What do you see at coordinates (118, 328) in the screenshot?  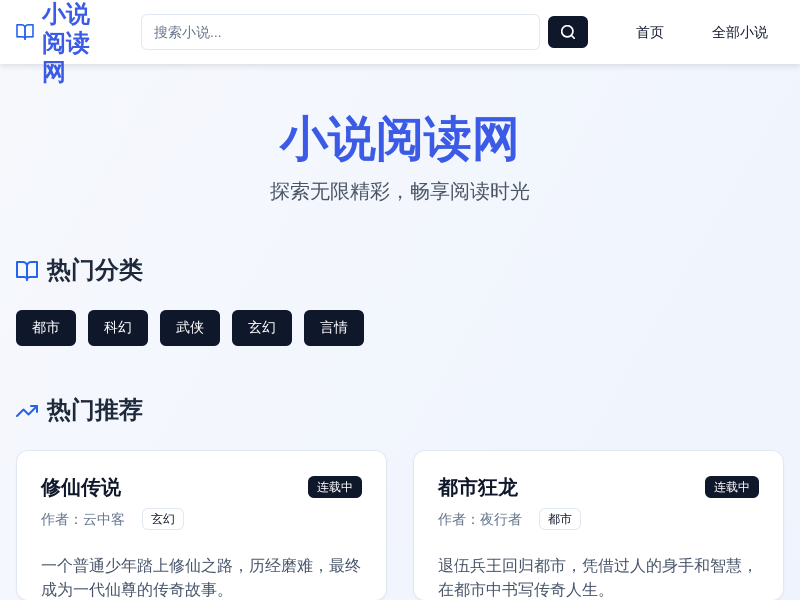 I see `category-button: 科幻` at bounding box center [118, 328].